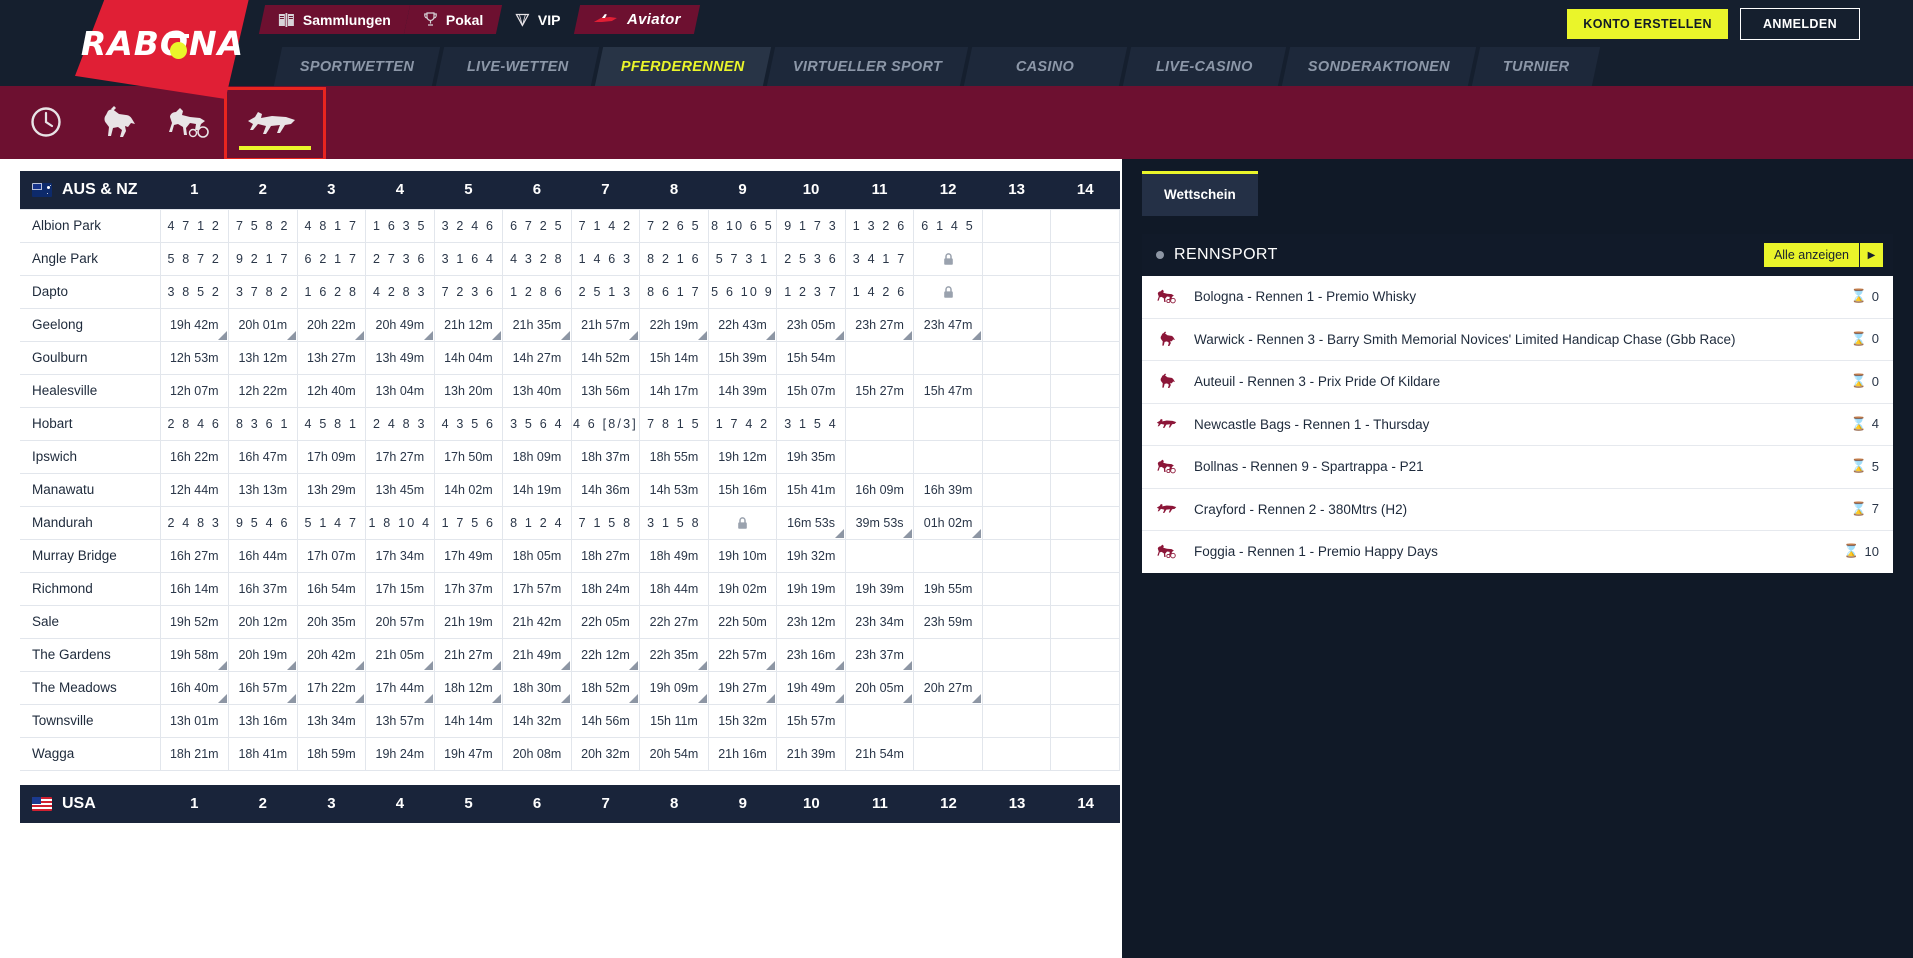 This screenshot has width=1913, height=958. I want to click on usa-column-header-6: 6, so click(537, 803).